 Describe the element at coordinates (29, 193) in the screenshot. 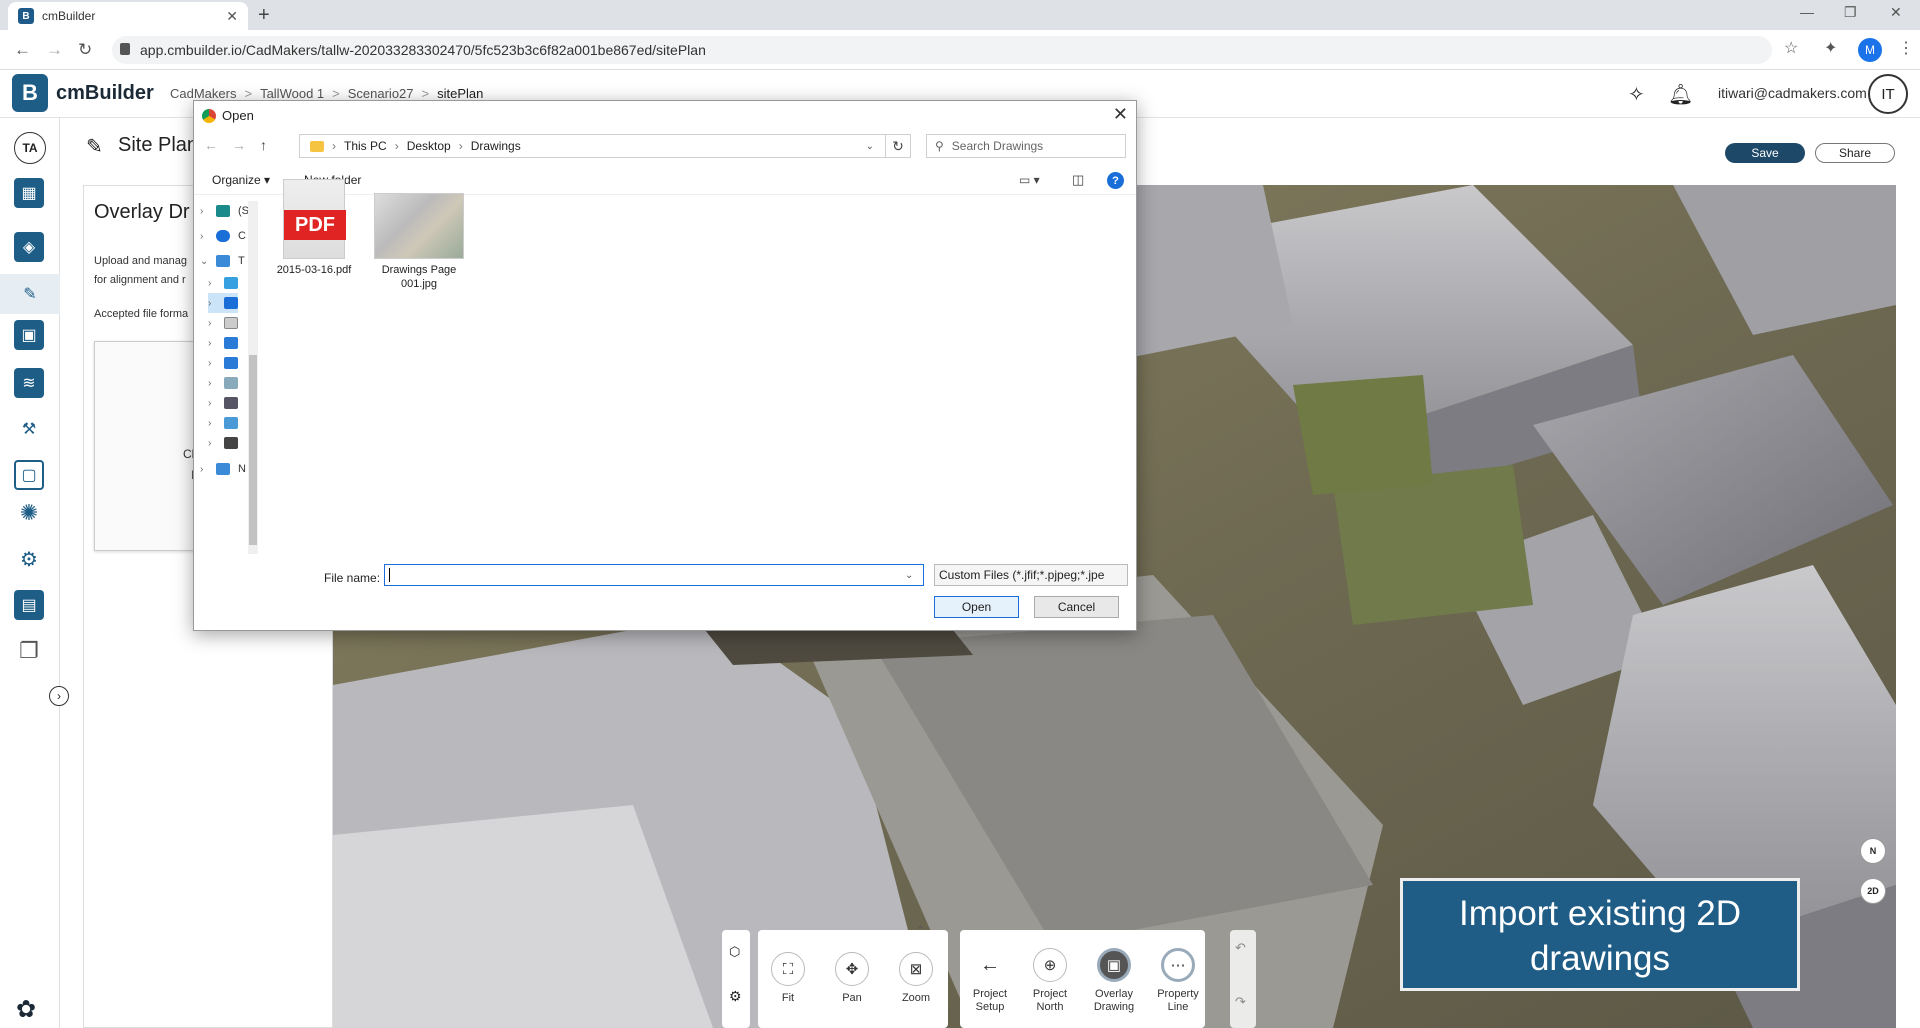

I see `layout-icon: ▦` at that location.